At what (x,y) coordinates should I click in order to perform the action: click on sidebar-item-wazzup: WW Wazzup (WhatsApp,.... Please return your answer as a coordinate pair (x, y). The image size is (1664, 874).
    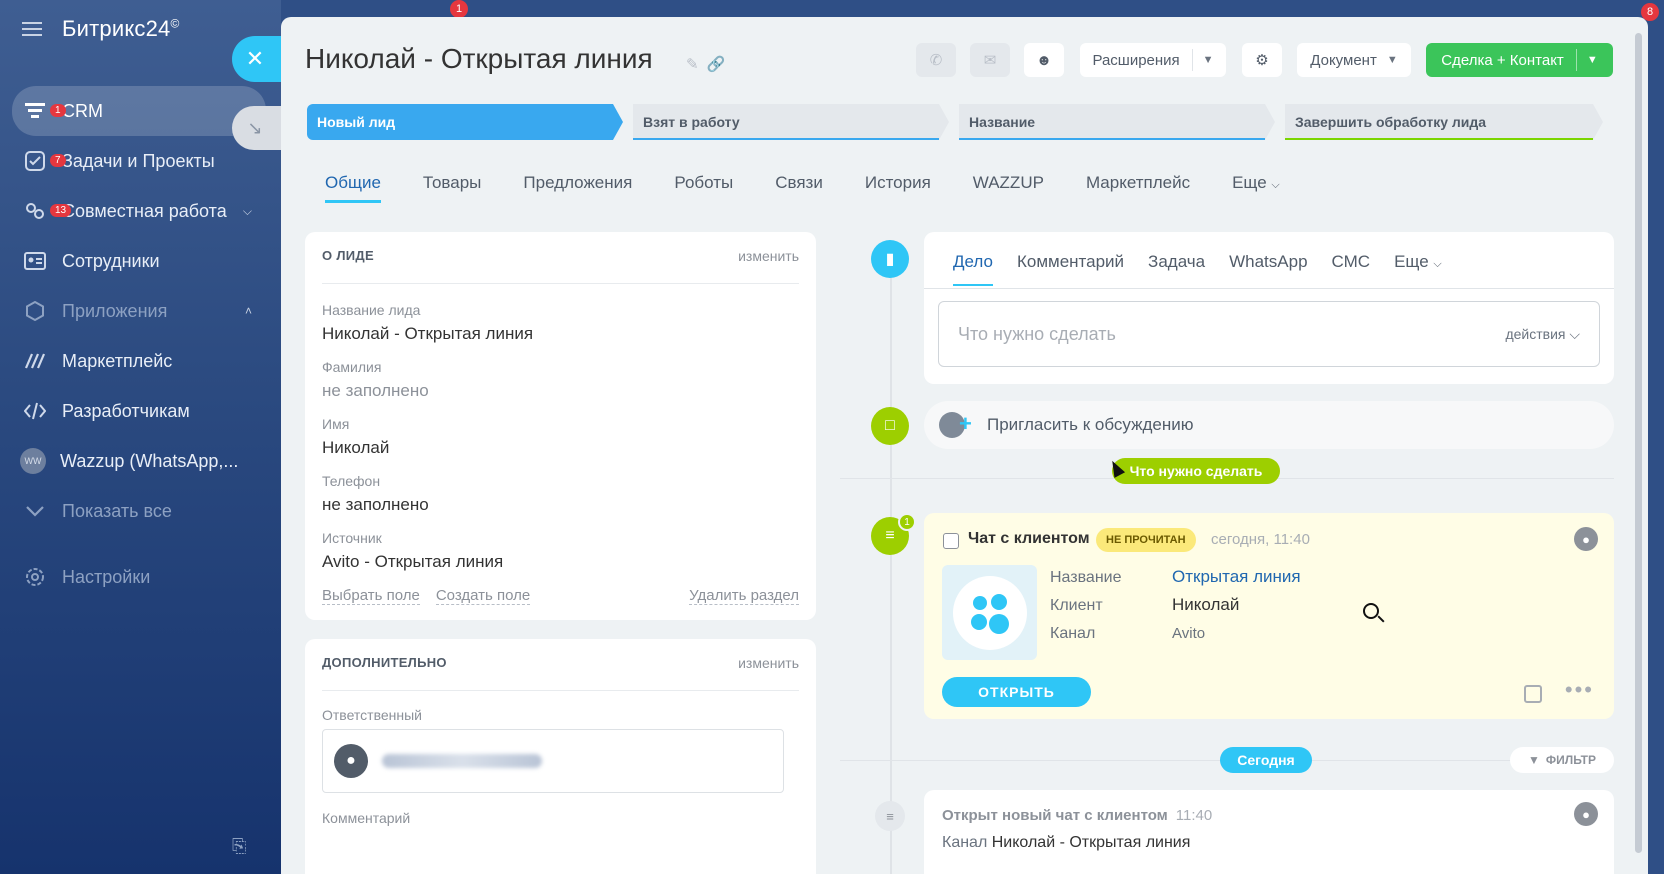
    Looking at the image, I should click on (139, 461).